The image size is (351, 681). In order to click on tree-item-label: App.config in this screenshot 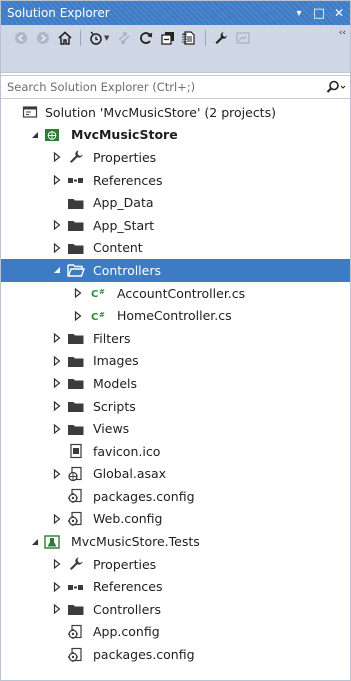, I will do `click(126, 632)`.